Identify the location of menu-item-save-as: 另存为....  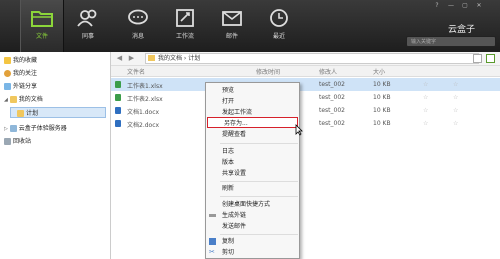
(252, 122).